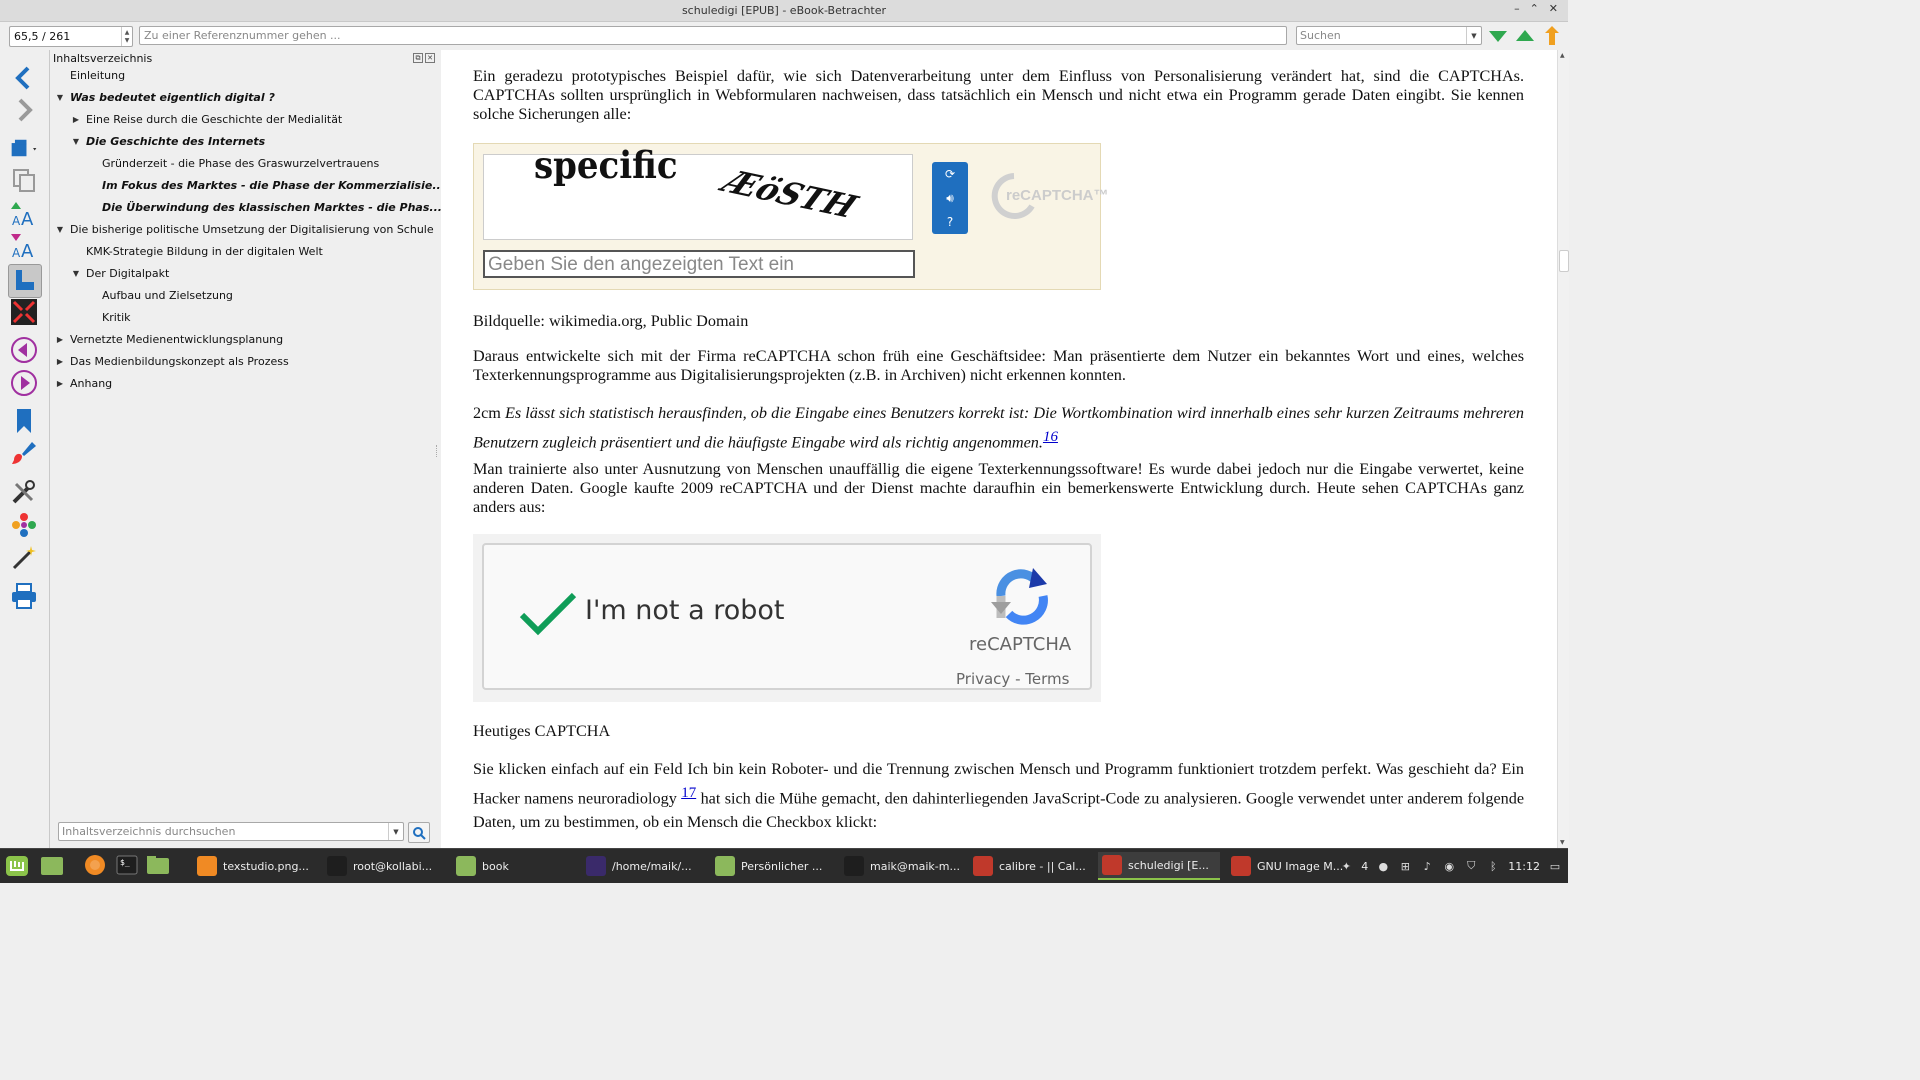 This screenshot has height=1080, width=1920. I want to click on firefox-launcher-icon, so click(95, 865).